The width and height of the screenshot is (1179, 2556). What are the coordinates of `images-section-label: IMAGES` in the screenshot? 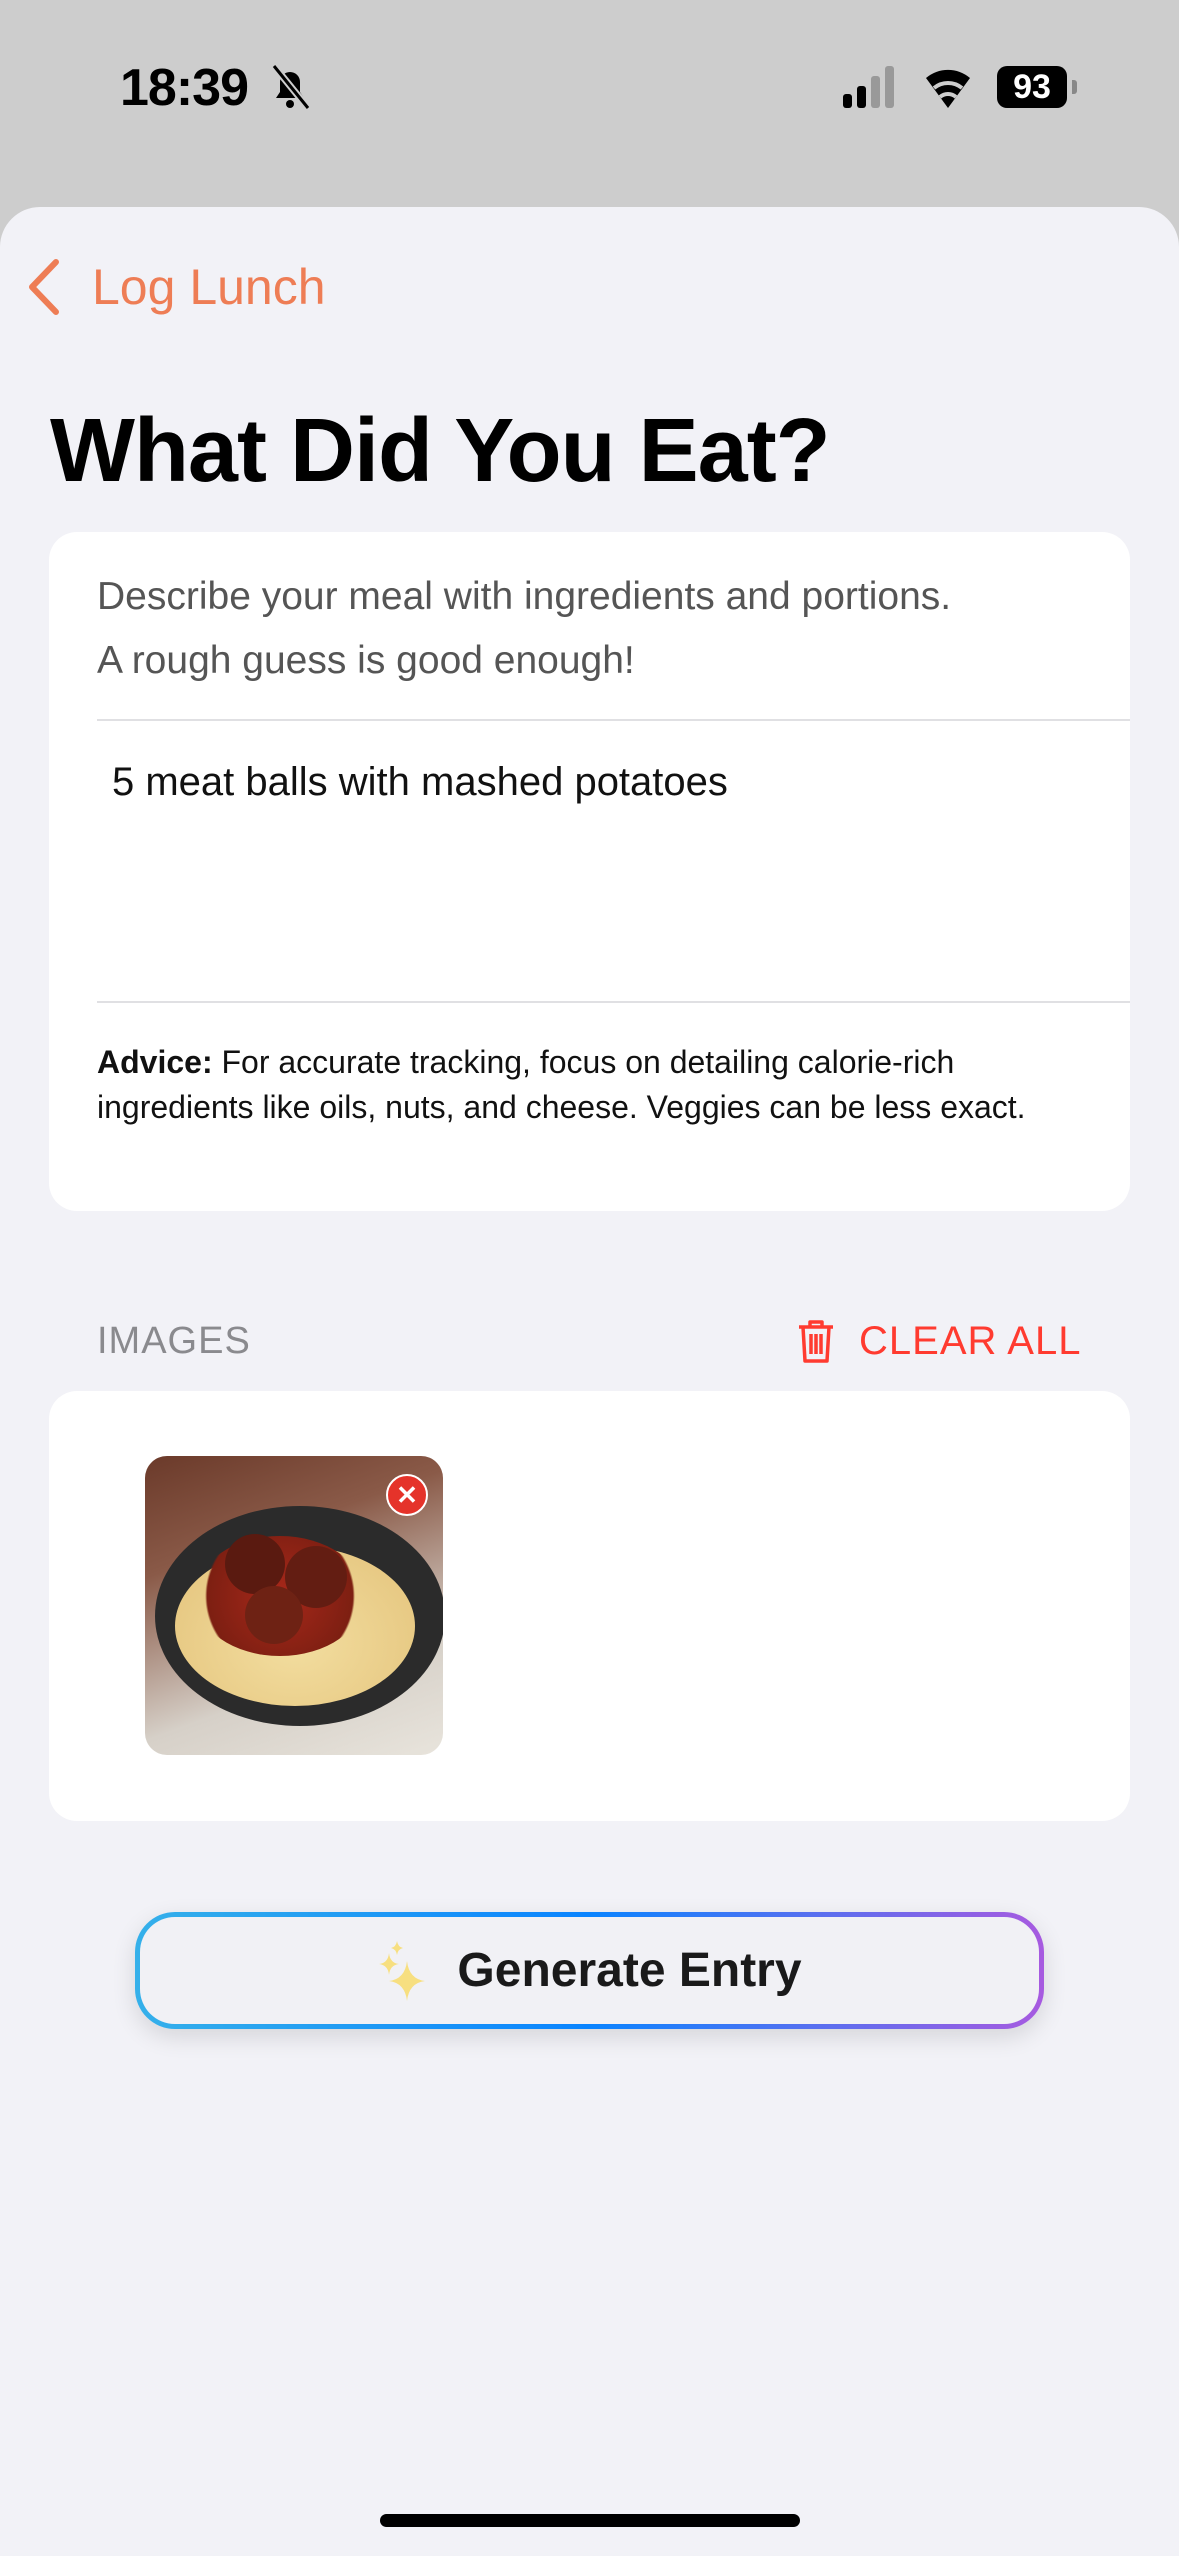 It's located at (174, 1341).